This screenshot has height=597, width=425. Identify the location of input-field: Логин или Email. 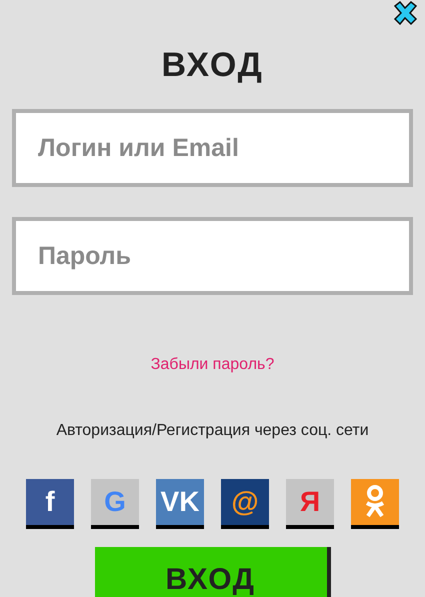
(212, 148).